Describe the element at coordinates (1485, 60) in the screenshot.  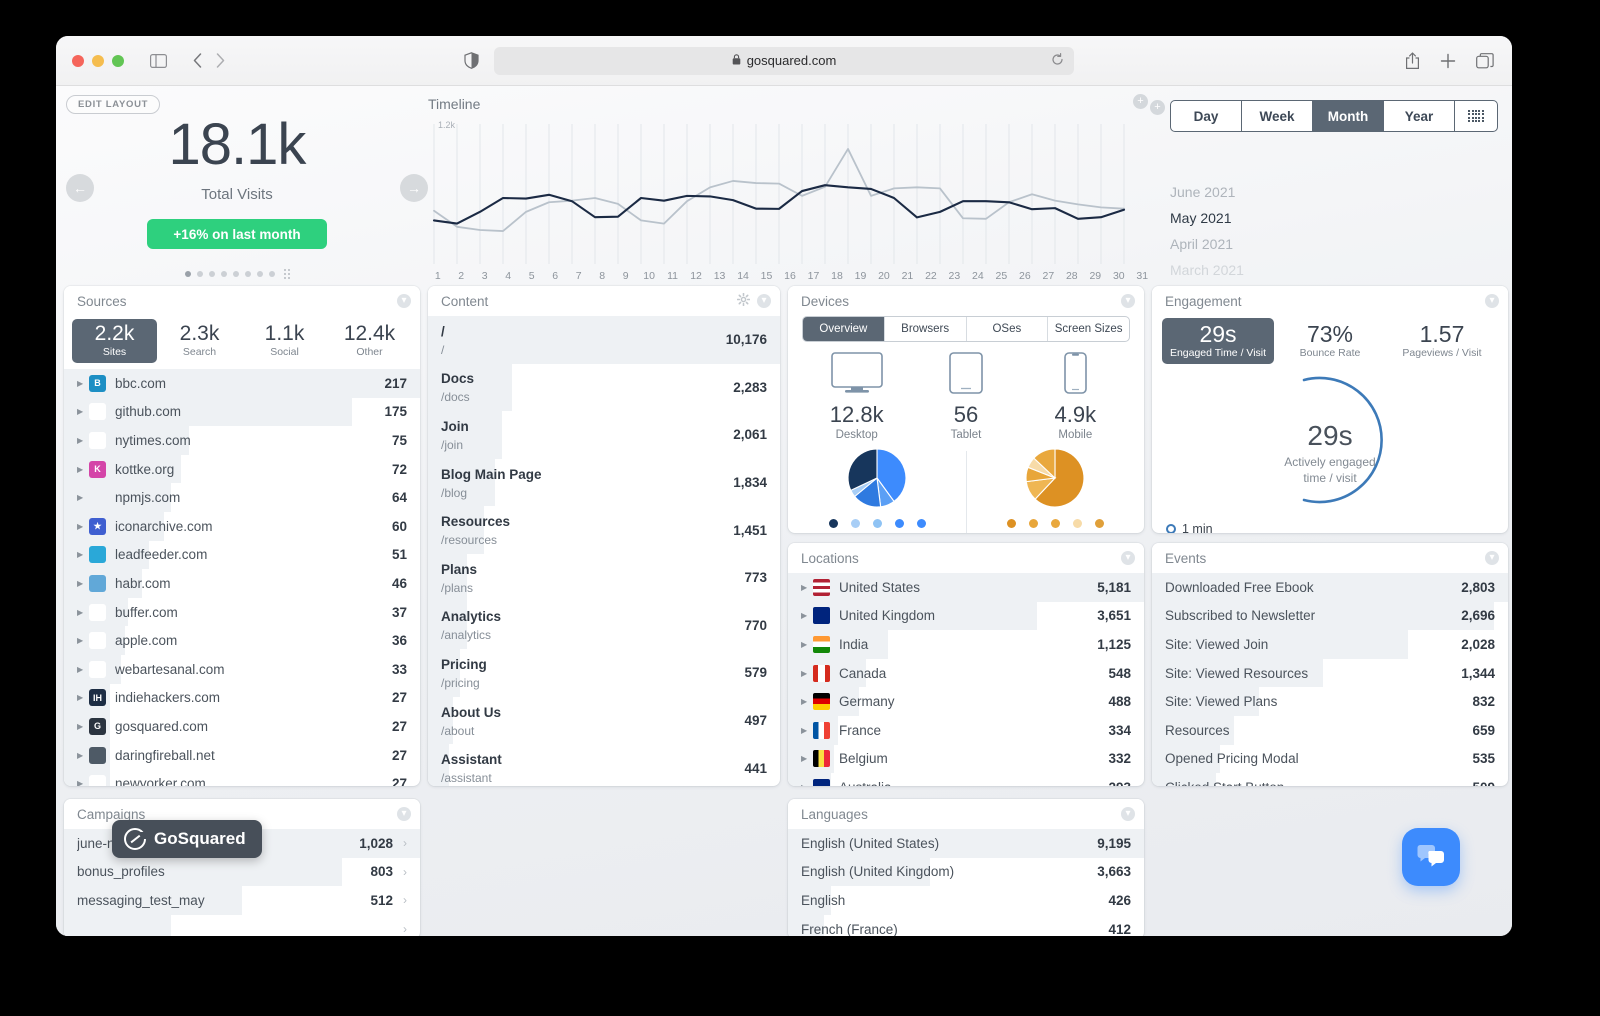
I see `tabs-icon` at that location.